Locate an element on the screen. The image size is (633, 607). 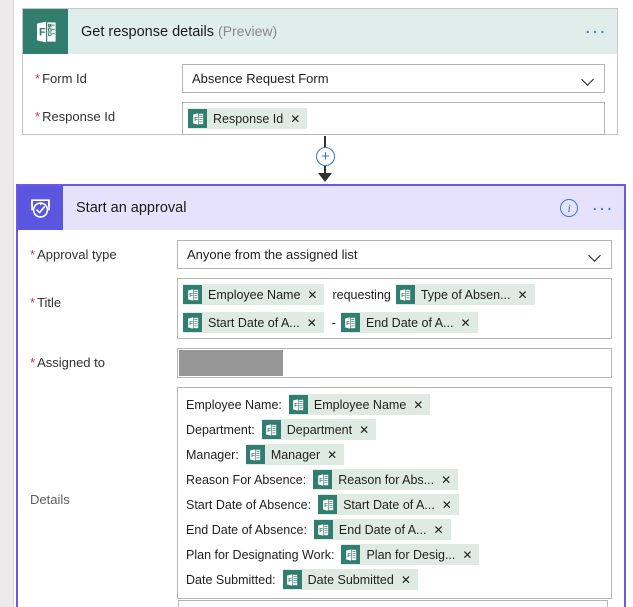
dynamic-content-token: F Manager ✕ is located at coordinates (295, 454).